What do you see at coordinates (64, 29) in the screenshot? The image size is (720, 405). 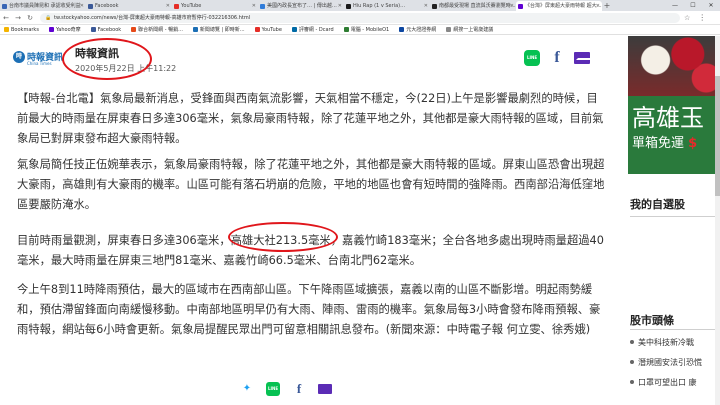 I see `bookmark-item: Yahoo奇摩` at bounding box center [64, 29].